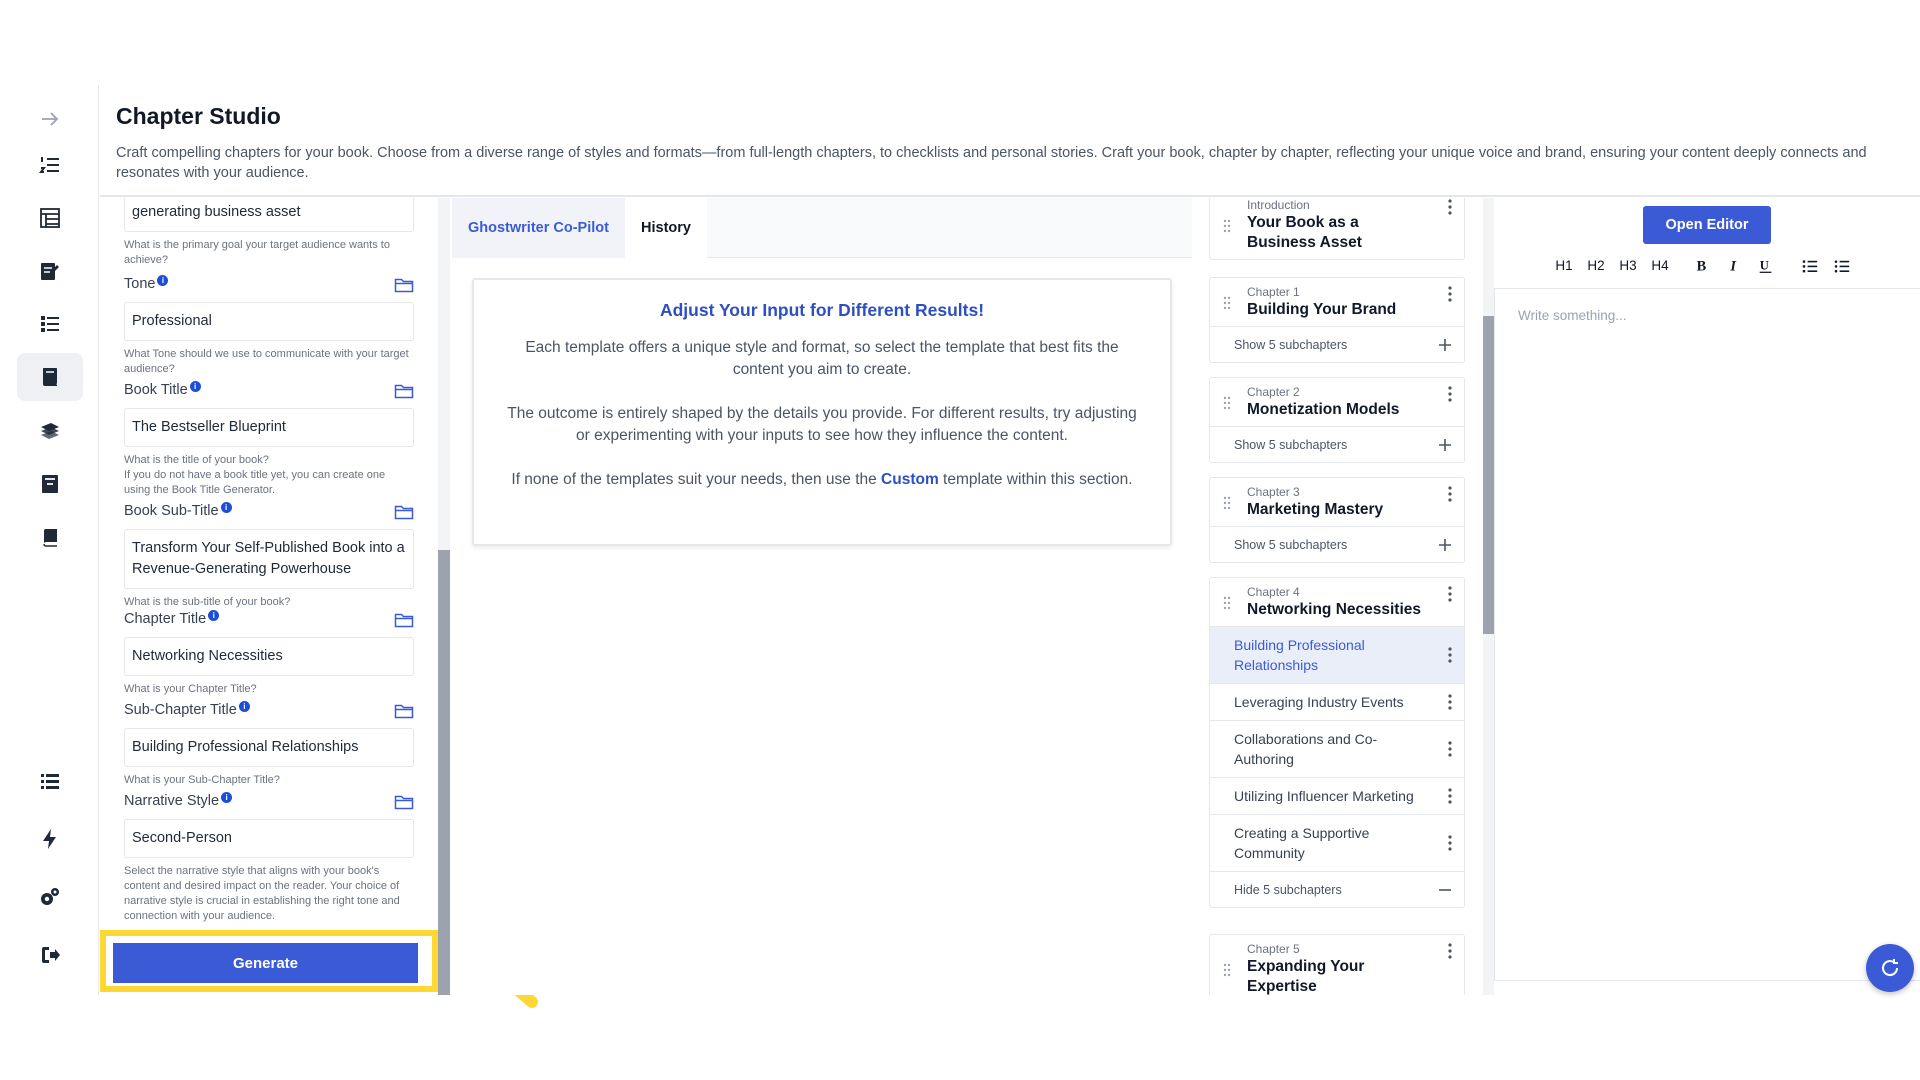 The image size is (1920, 1080). I want to click on subchapter-item: Leveraging Industry Events, so click(1337, 701).